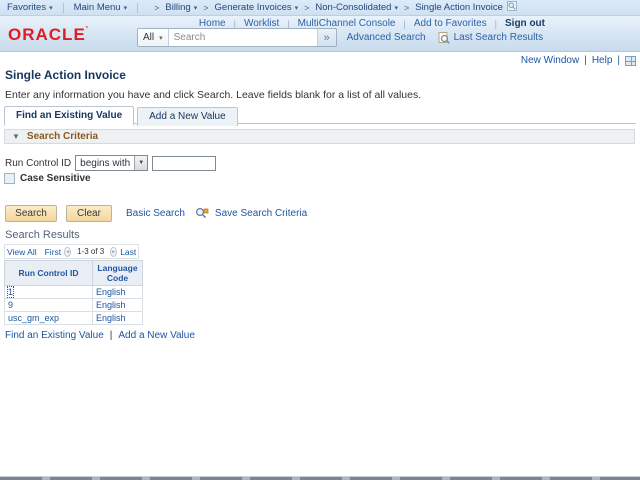 This screenshot has width=640, height=480. What do you see at coordinates (97, 7) in the screenshot?
I see `breadcrumb-label: Main Menu` at bounding box center [97, 7].